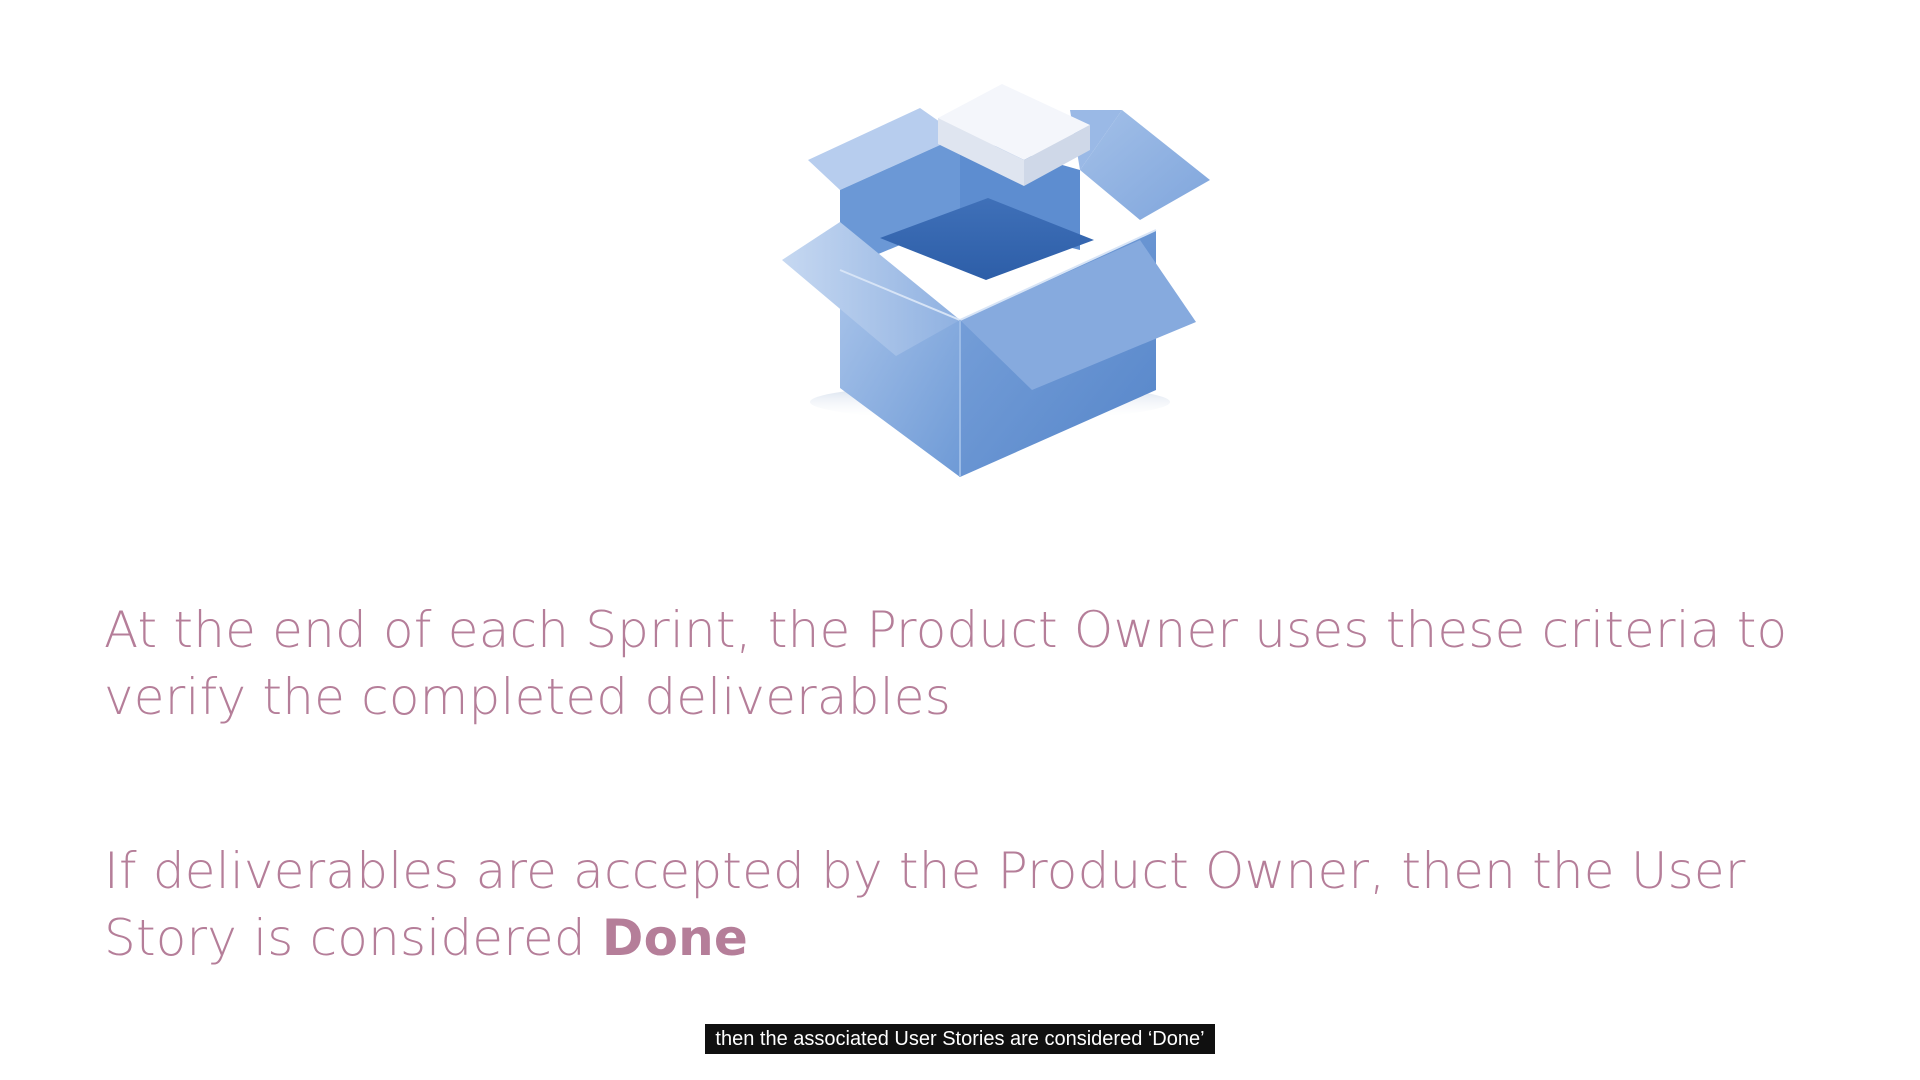 This screenshot has height=1080, width=1920. Describe the element at coordinates (996, 280) in the screenshot. I see `open-box-icon` at that location.